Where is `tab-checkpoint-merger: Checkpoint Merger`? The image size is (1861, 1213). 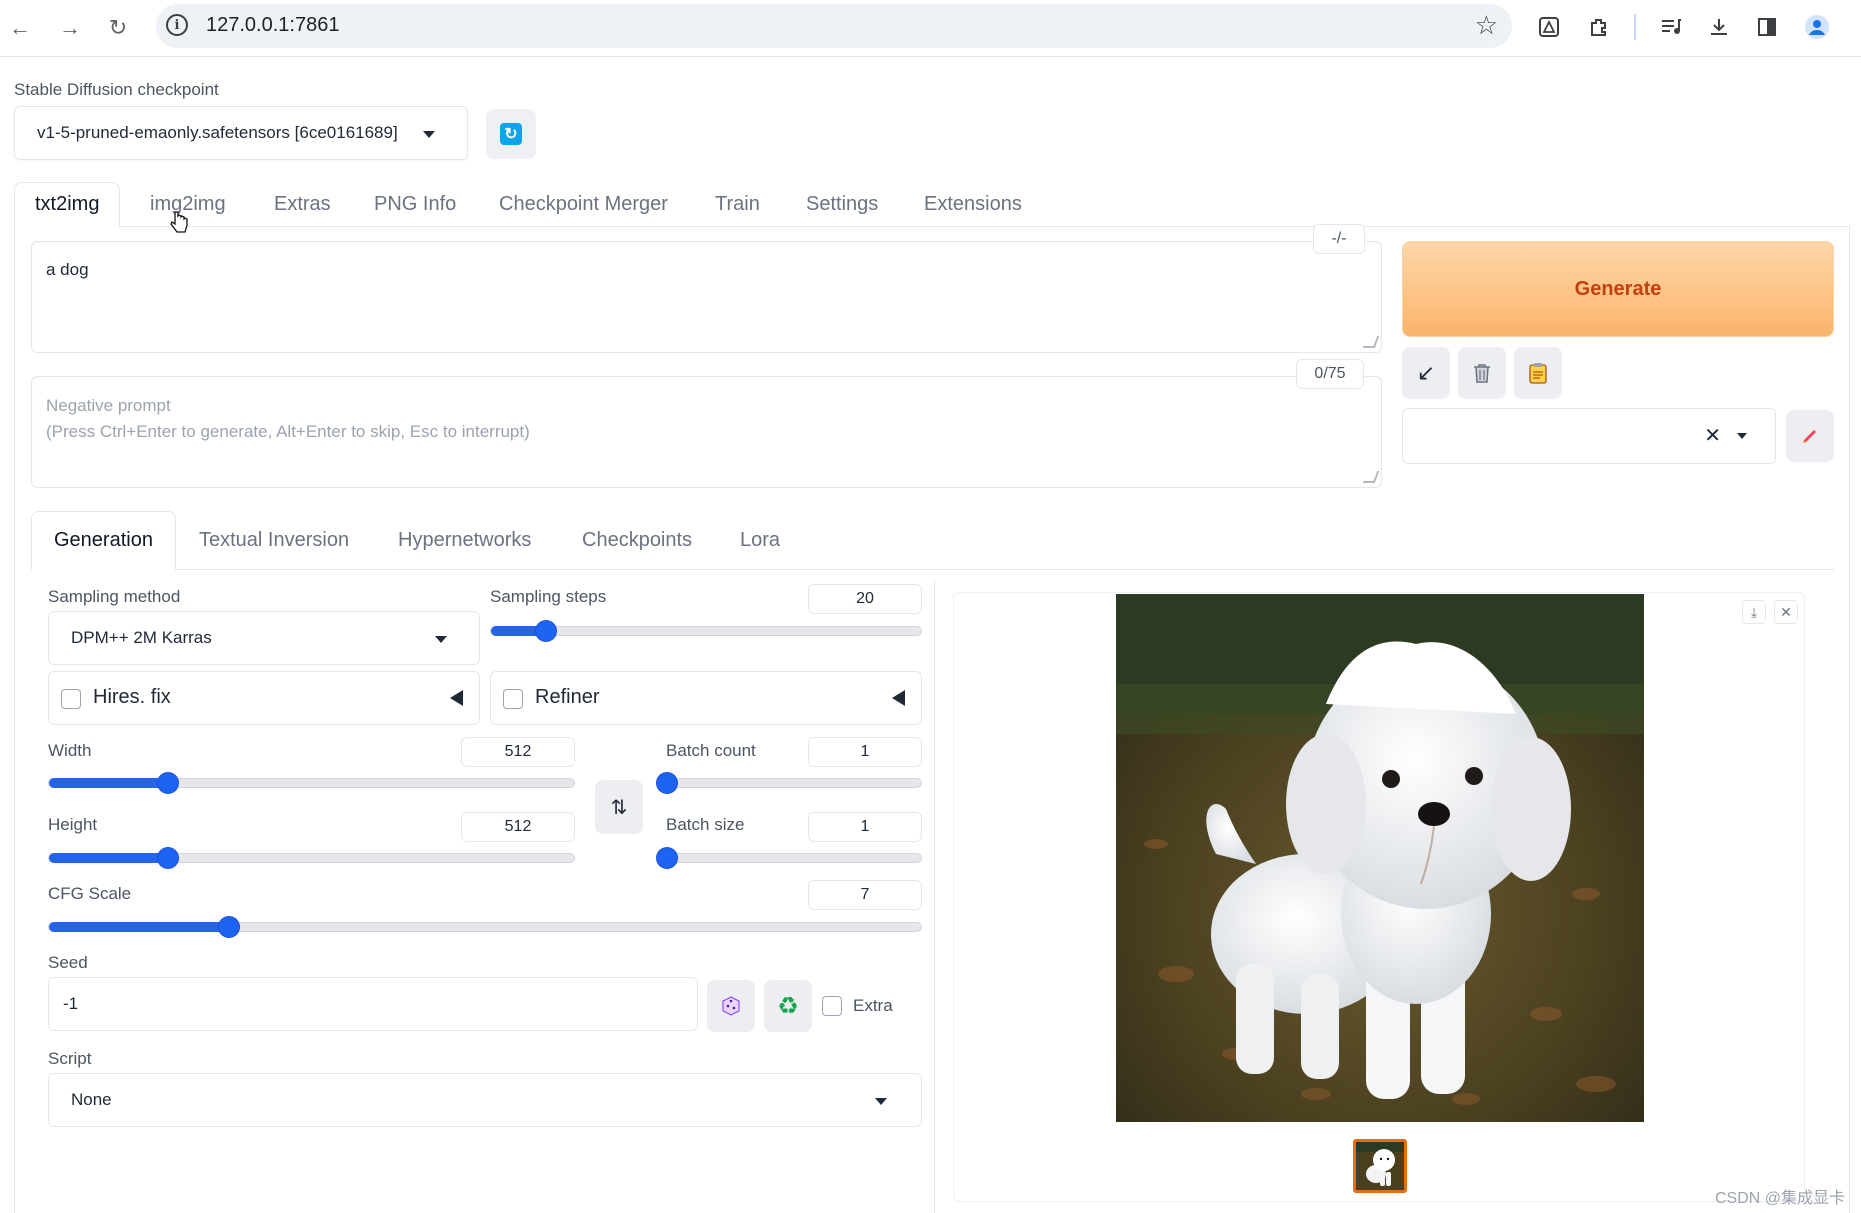 tab-checkpoint-merger: Checkpoint Merger is located at coordinates (583, 204).